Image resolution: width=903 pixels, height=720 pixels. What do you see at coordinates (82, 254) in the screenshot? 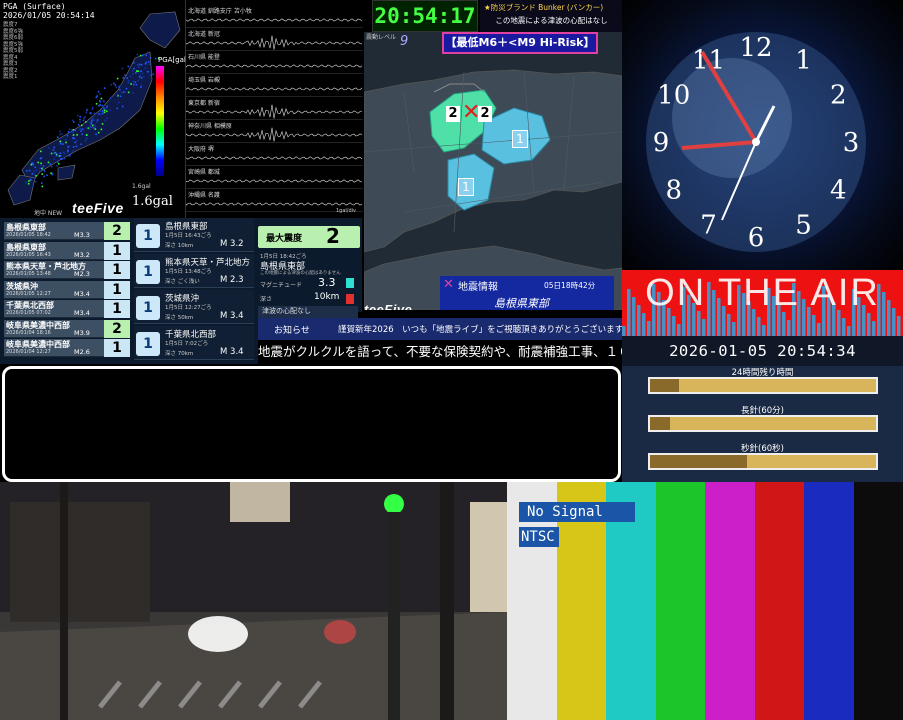
I see `quake-magnitude: M3.2` at bounding box center [82, 254].